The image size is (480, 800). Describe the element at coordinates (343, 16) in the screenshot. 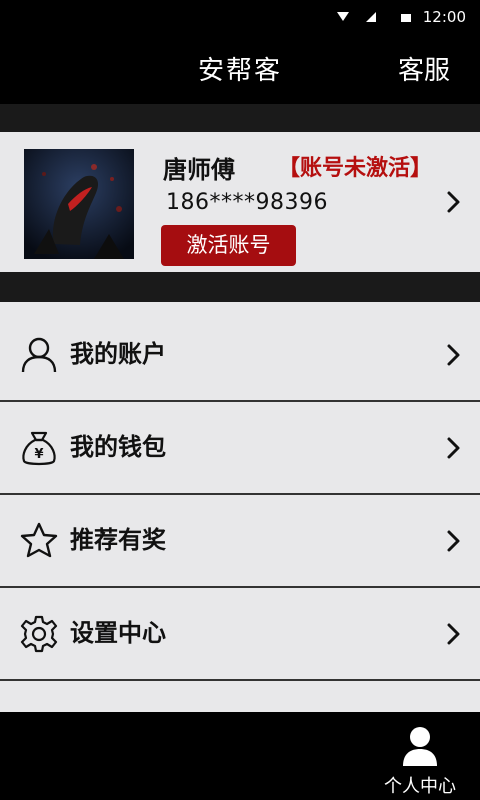

I see `wifi-icon` at that location.